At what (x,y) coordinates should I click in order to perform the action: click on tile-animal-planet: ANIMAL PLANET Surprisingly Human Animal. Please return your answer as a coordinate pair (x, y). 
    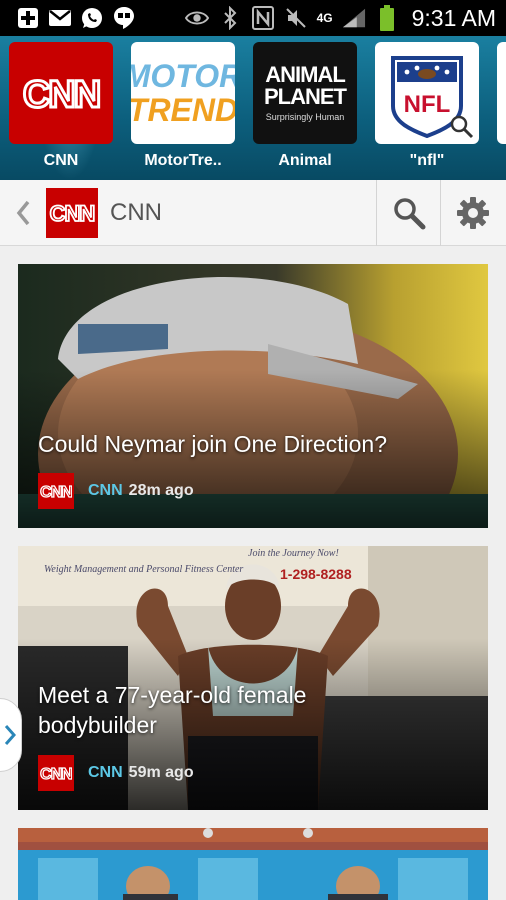
    Looking at the image, I should click on (305, 106).